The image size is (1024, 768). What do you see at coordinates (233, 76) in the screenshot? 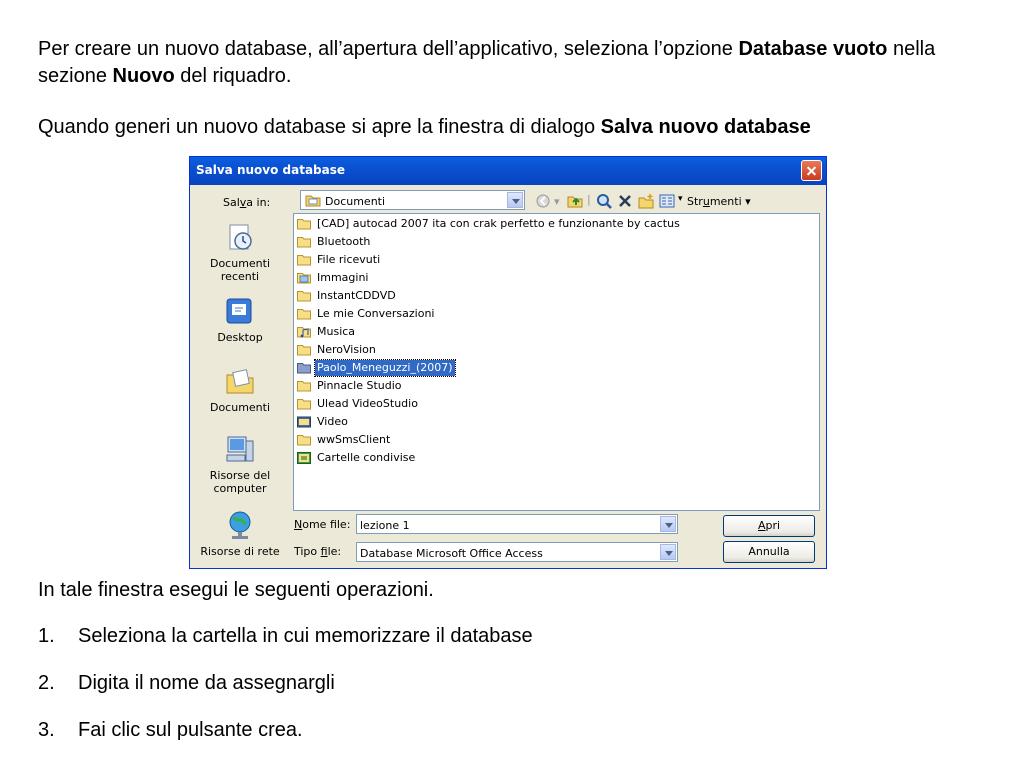
I see `intro-text: del riquadro.` at bounding box center [233, 76].